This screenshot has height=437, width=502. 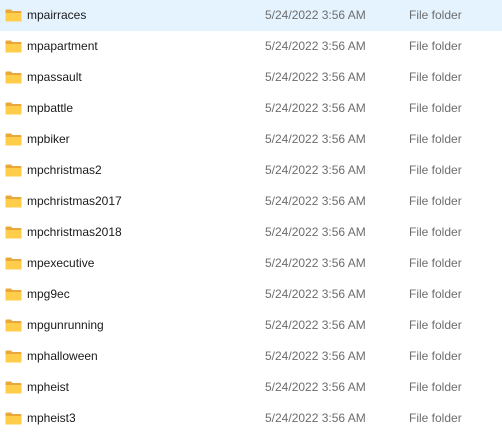 I want to click on file-row: mpairraces 5/24/2022 3:56 AM File folder, so click(x=251, y=15).